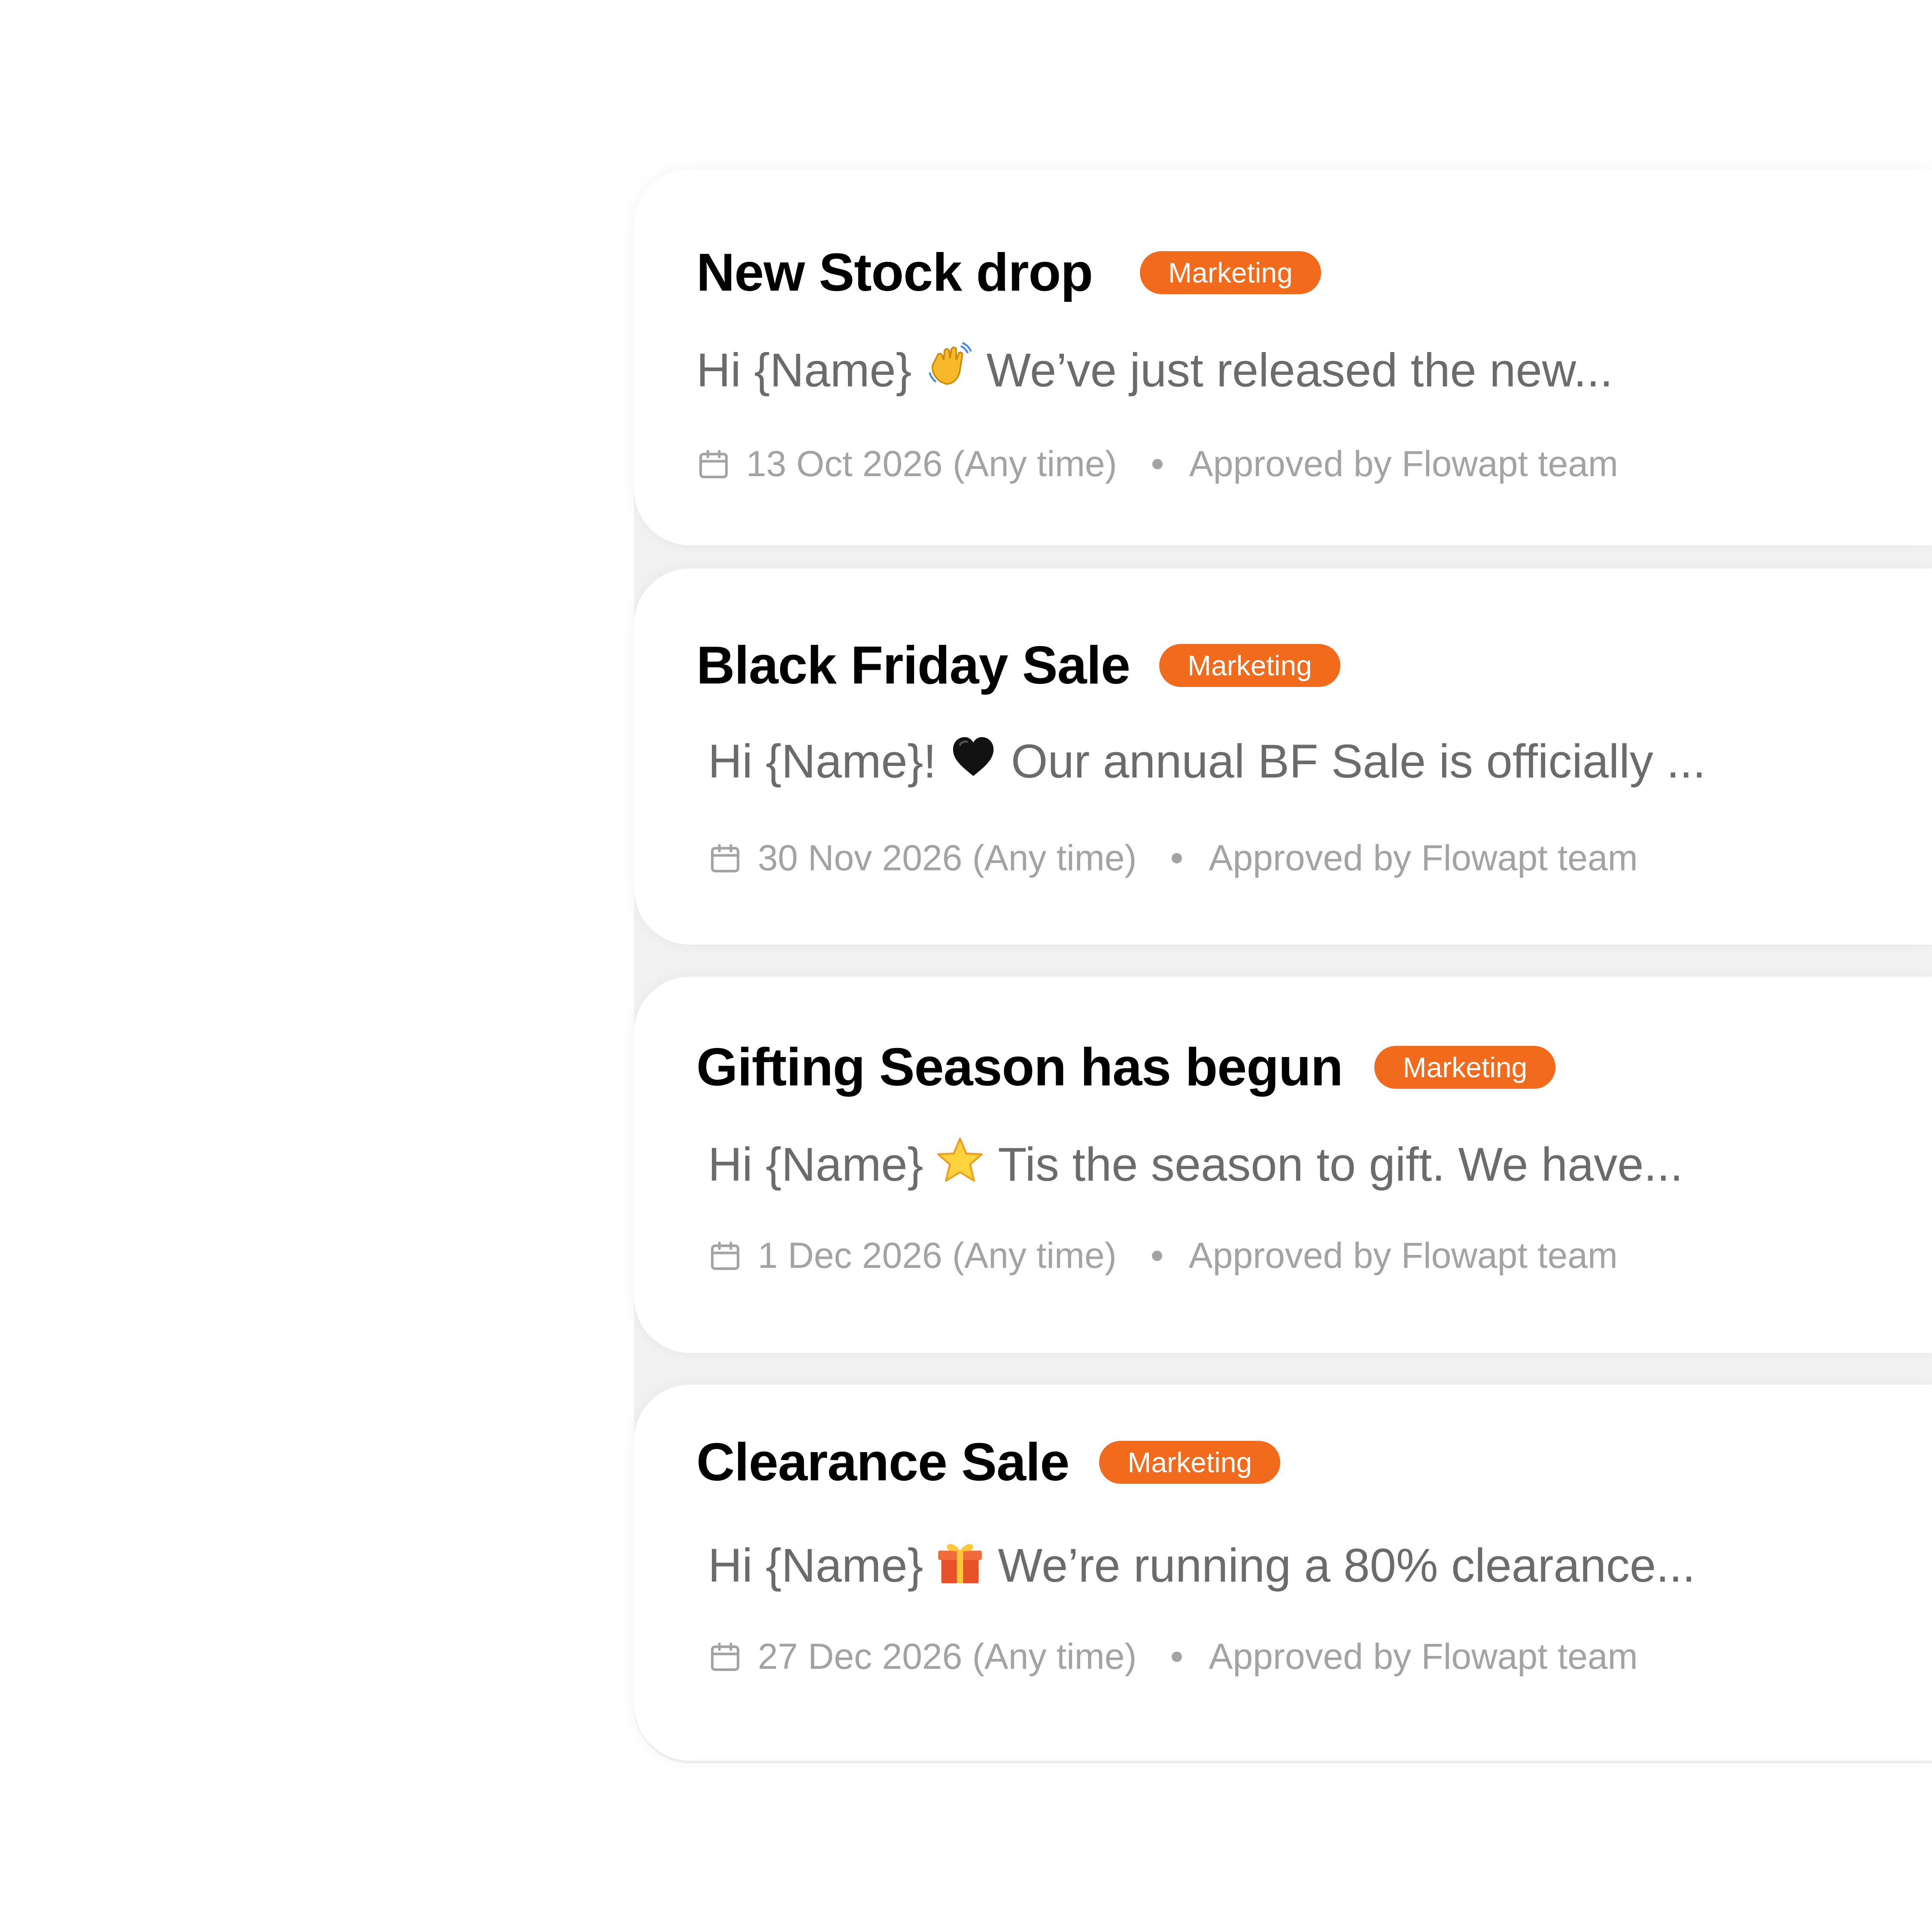  Describe the element at coordinates (948, 366) in the screenshot. I see `waving-hand-icon` at that location.